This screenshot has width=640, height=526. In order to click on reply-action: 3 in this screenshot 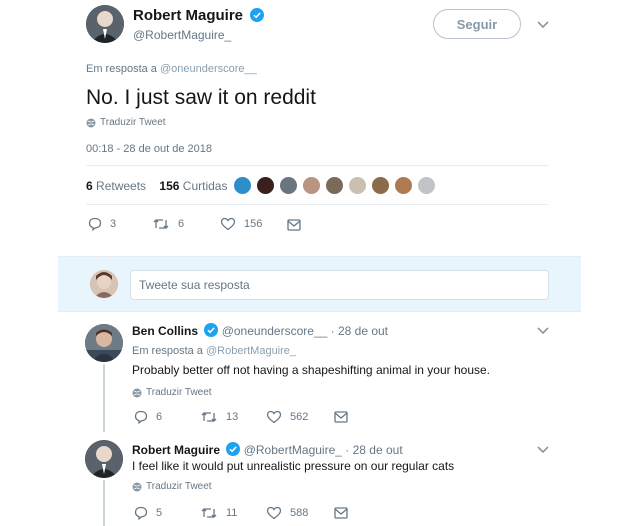, I will do `click(102, 224)`.